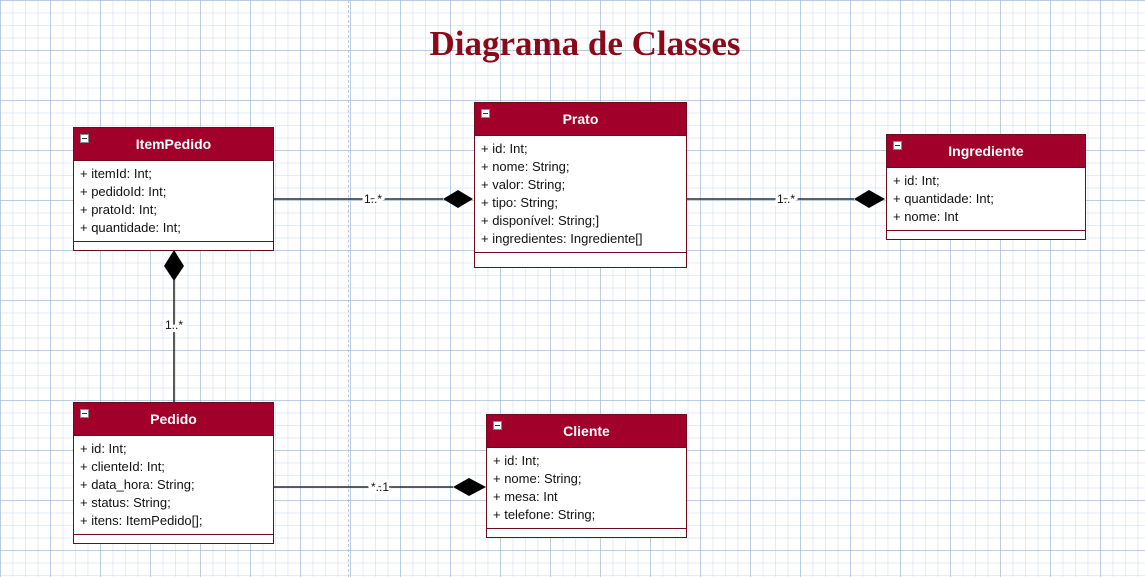  Describe the element at coordinates (125, 502) in the screenshot. I see `class-attribute: + status: String;` at that location.